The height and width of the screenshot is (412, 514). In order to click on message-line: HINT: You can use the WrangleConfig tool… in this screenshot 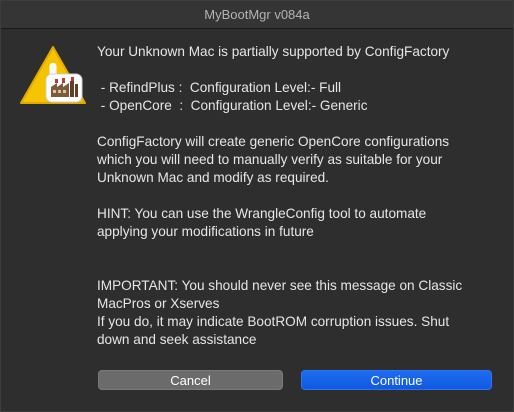, I will do `click(262, 213)`.